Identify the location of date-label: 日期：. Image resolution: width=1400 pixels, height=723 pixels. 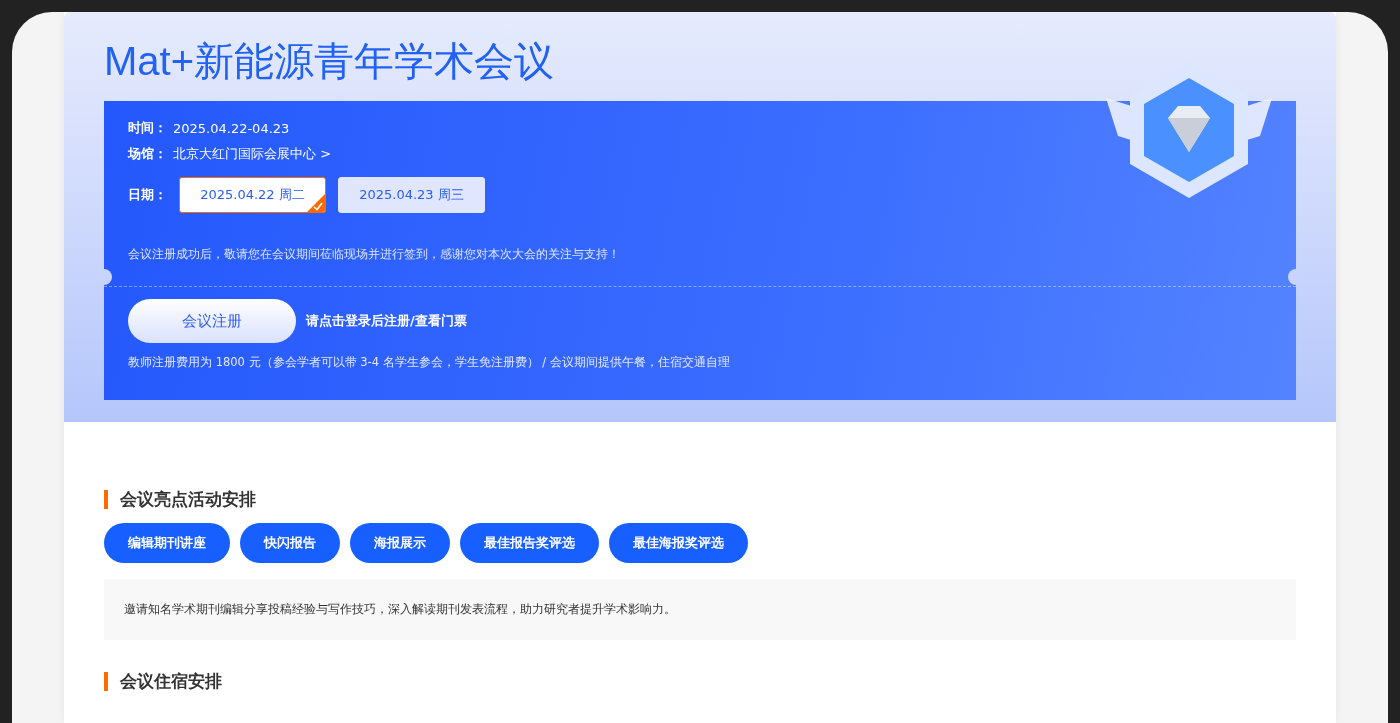
(147, 195).